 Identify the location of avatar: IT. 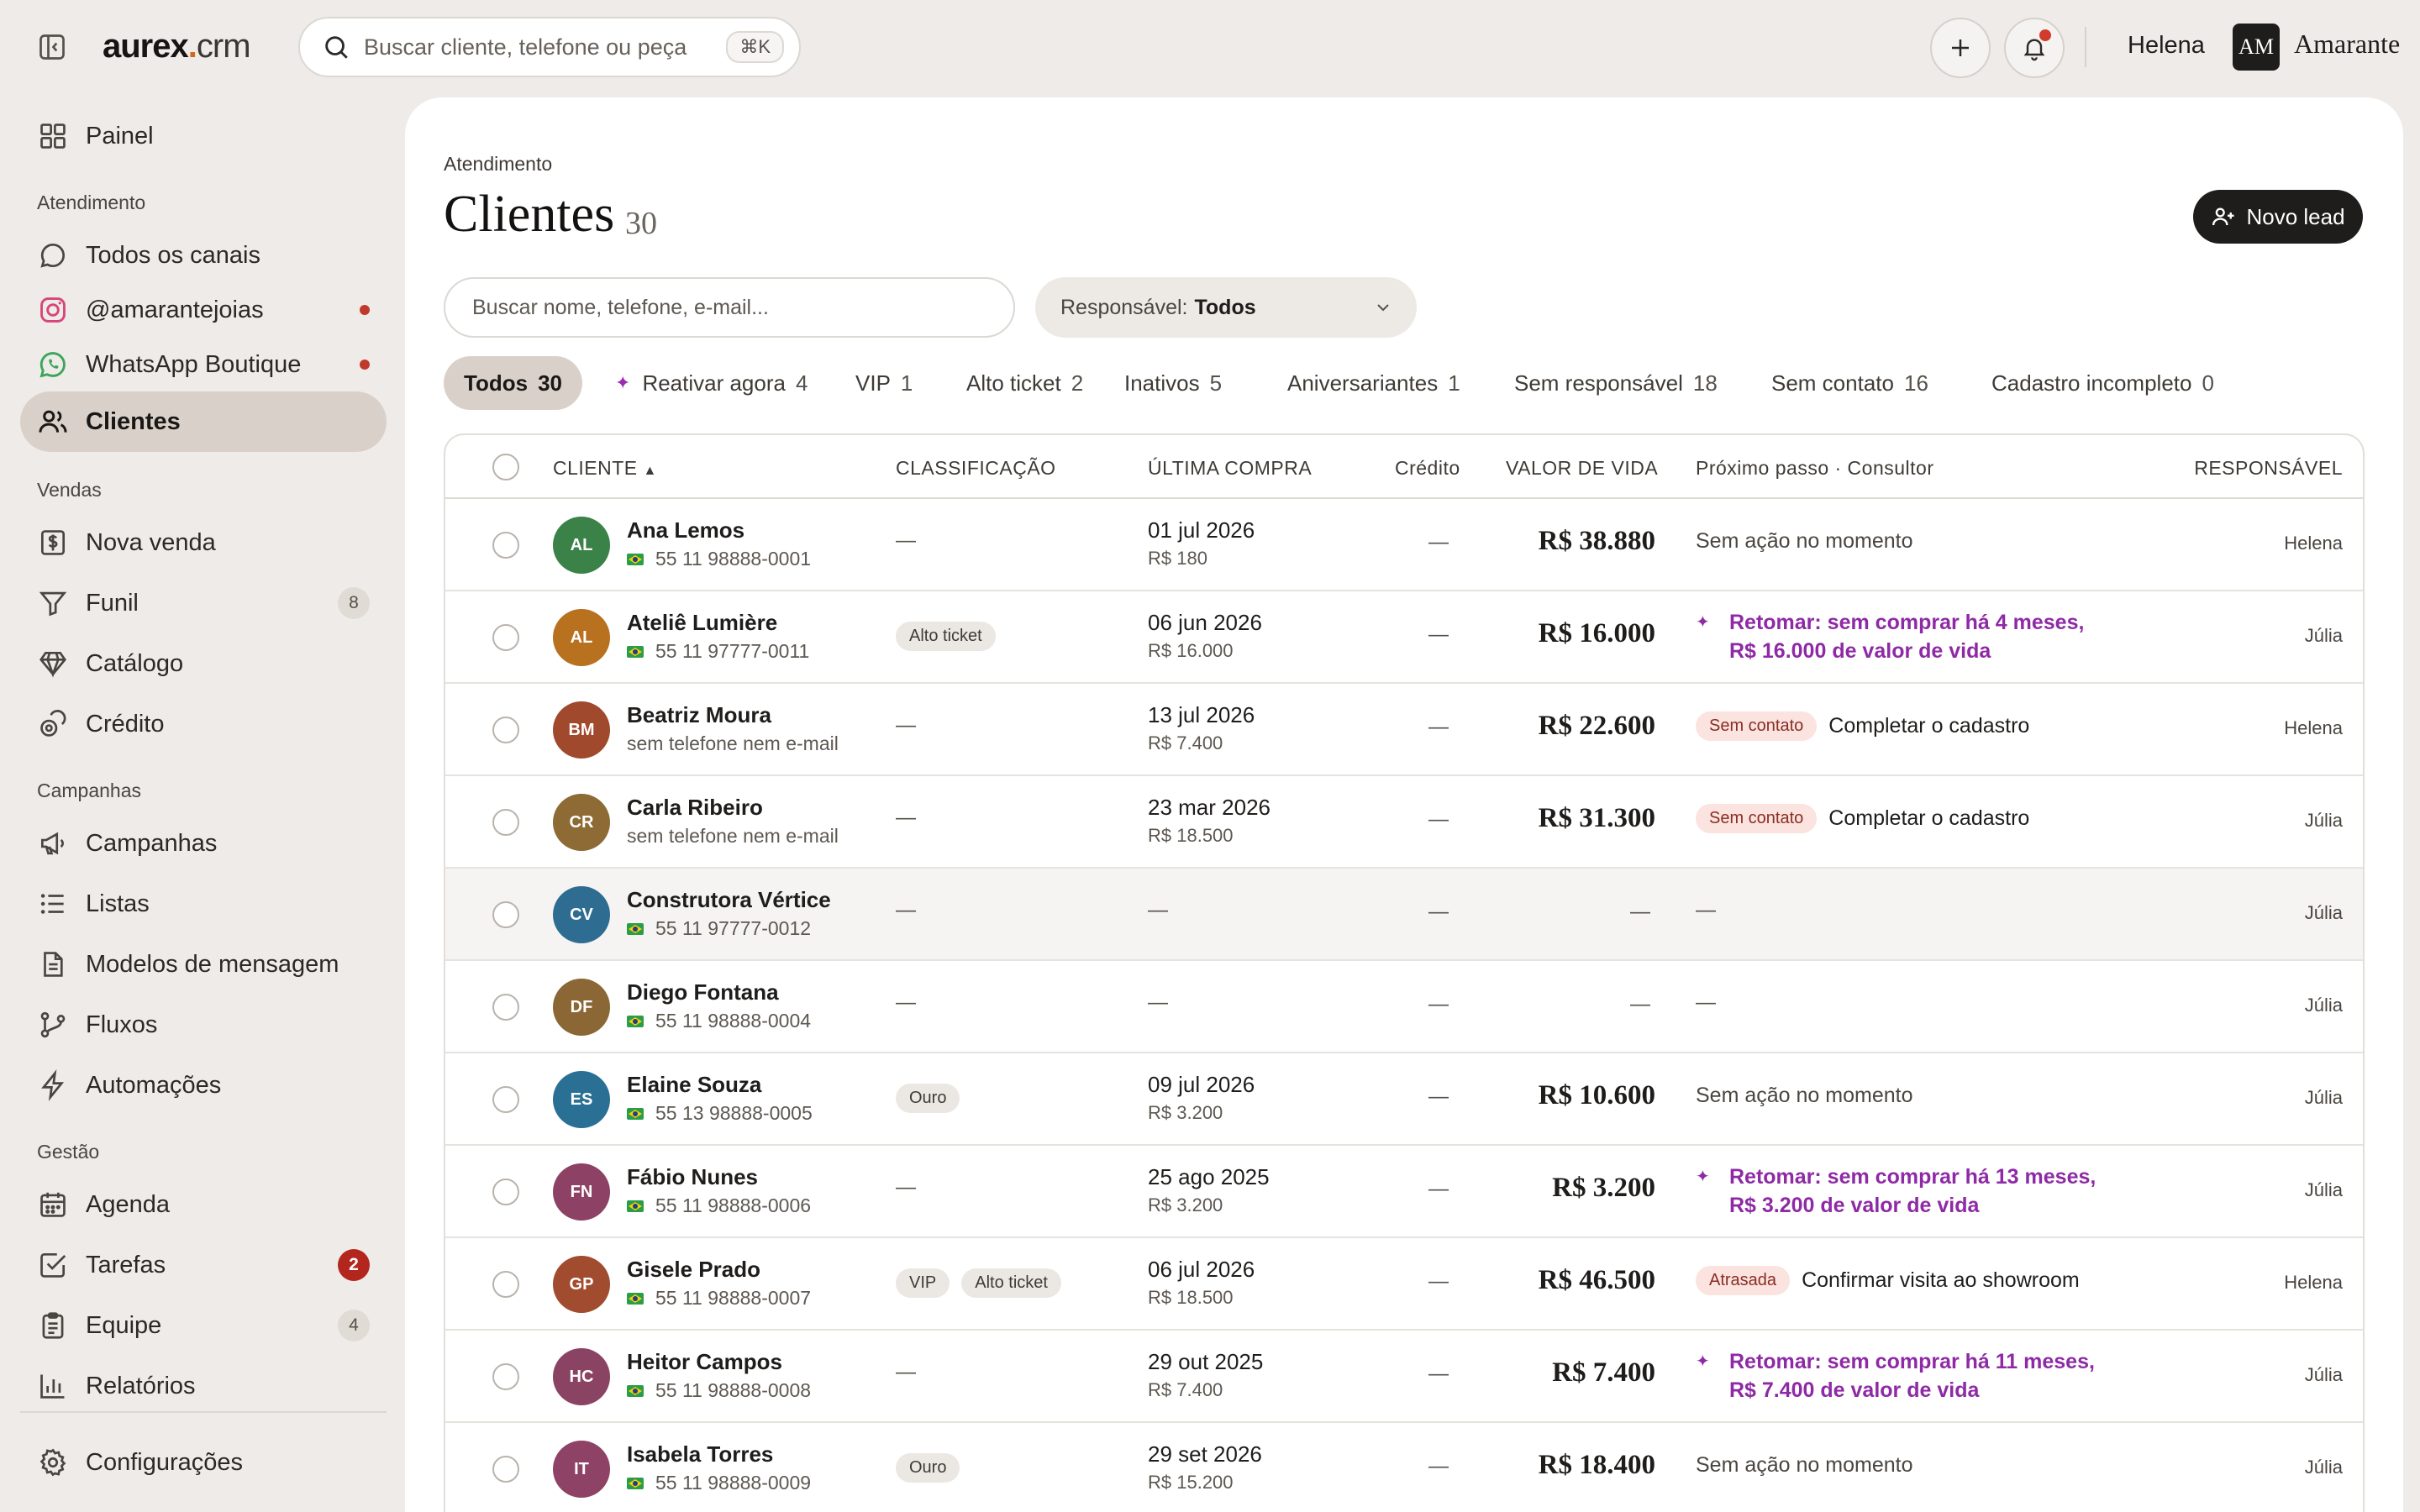
(582, 1469).